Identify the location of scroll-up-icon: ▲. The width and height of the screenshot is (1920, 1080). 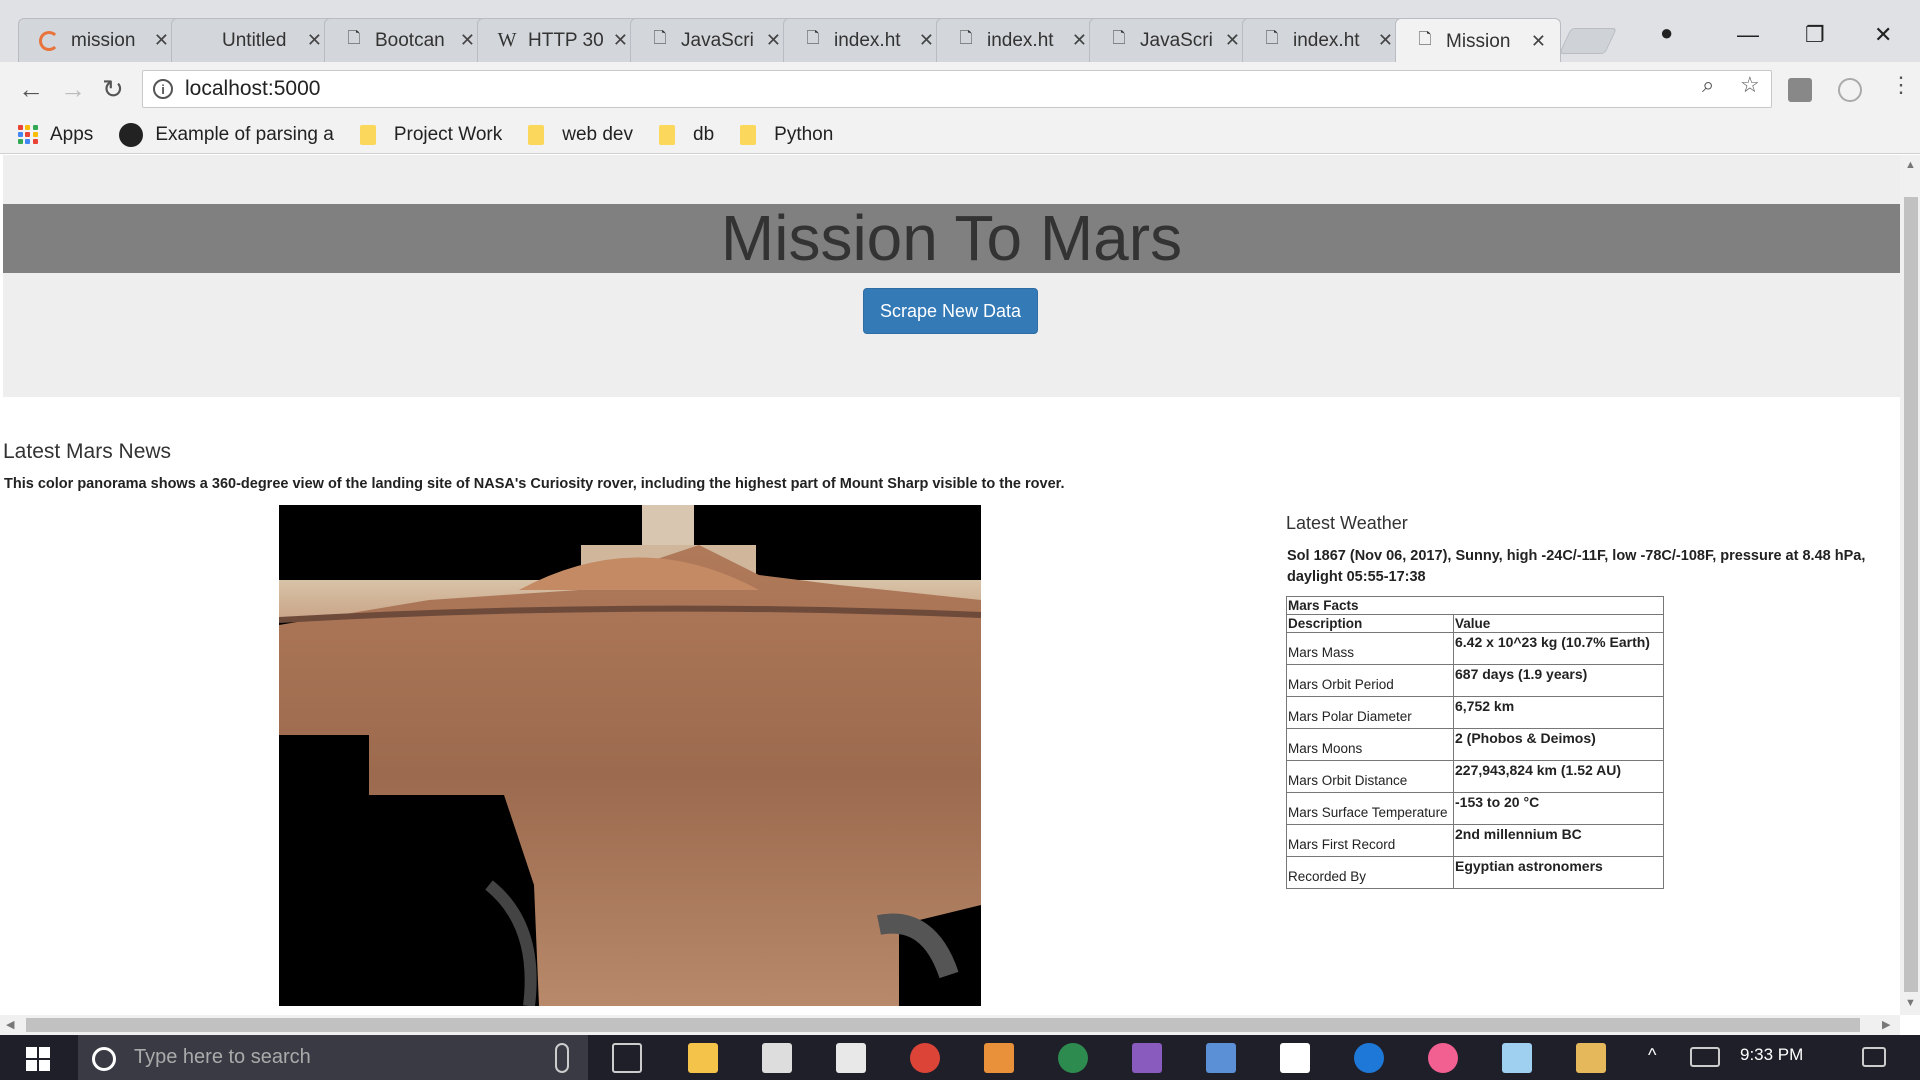
(1910, 165).